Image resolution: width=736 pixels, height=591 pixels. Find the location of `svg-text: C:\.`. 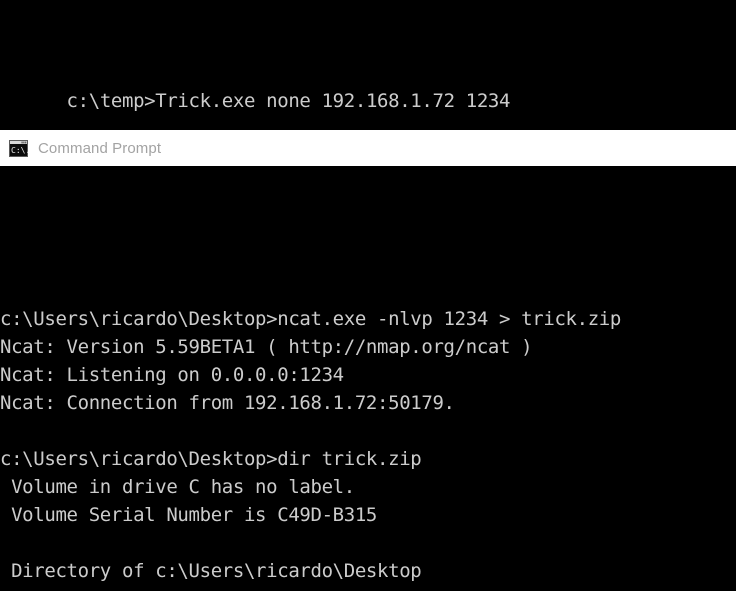

svg-text: C:\. is located at coordinates (19, 150).